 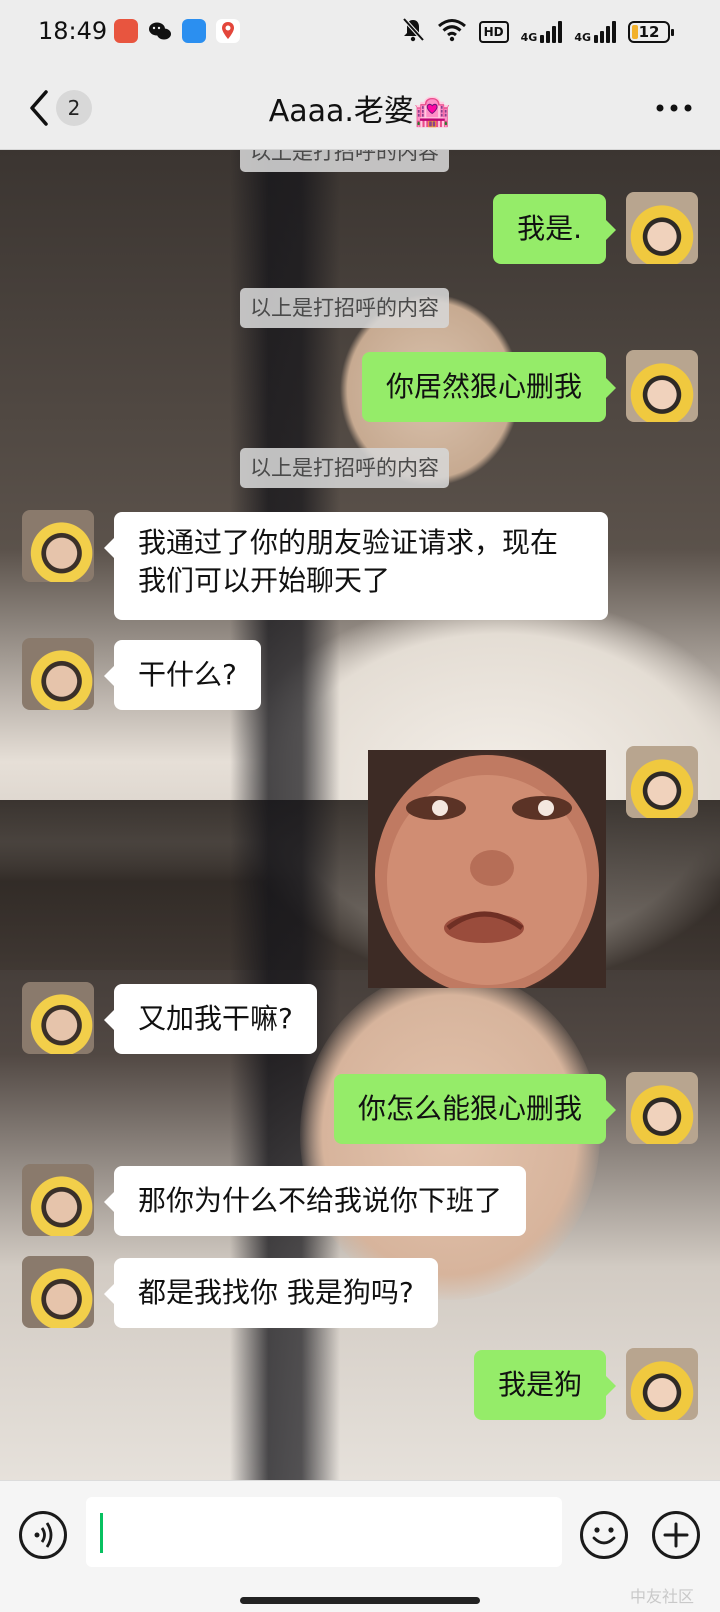 What do you see at coordinates (493, 32) in the screenshot?
I see `hd-voice-badge: HD` at bounding box center [493, 32].